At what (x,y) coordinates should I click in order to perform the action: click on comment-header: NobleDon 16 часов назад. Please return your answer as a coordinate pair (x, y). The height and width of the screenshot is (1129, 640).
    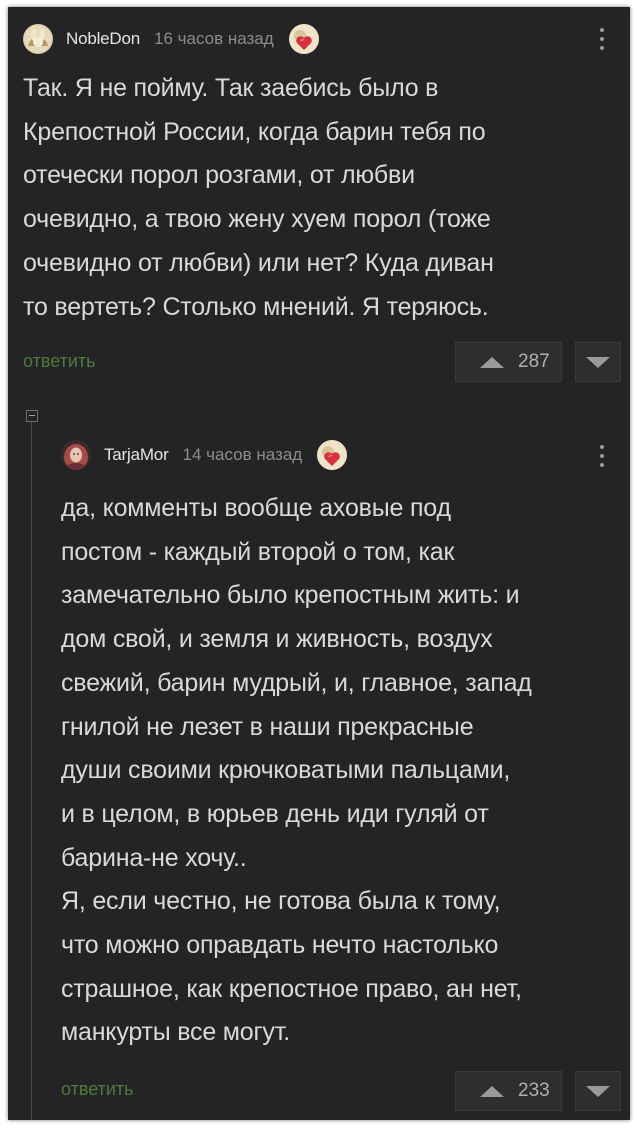
    Looking at the image, I should click on (171, 39).